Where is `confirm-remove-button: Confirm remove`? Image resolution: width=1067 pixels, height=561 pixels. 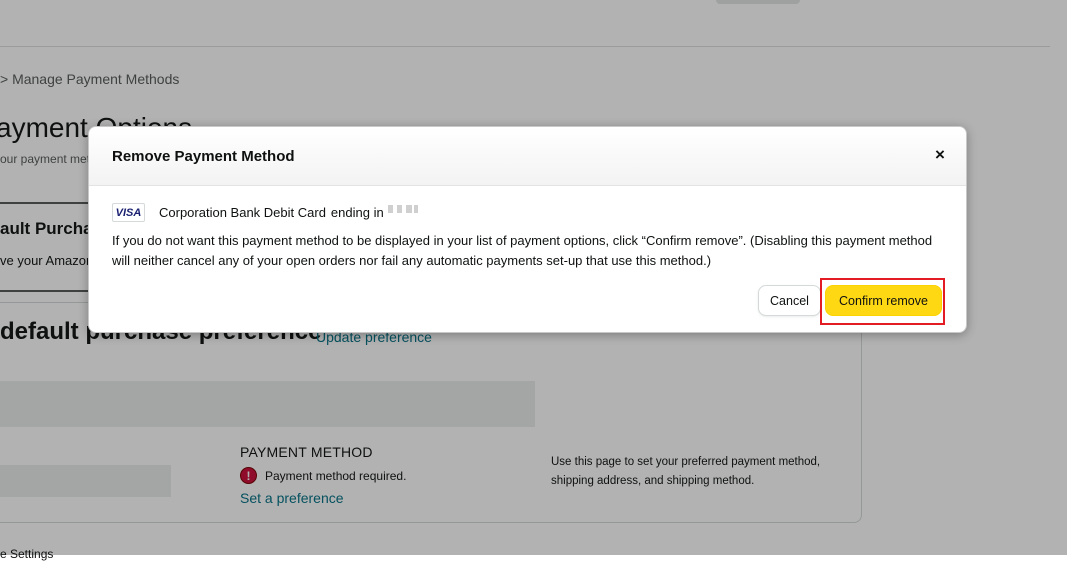
confirm-remove-button: Confirm remove is located at coordinates (883, 300).